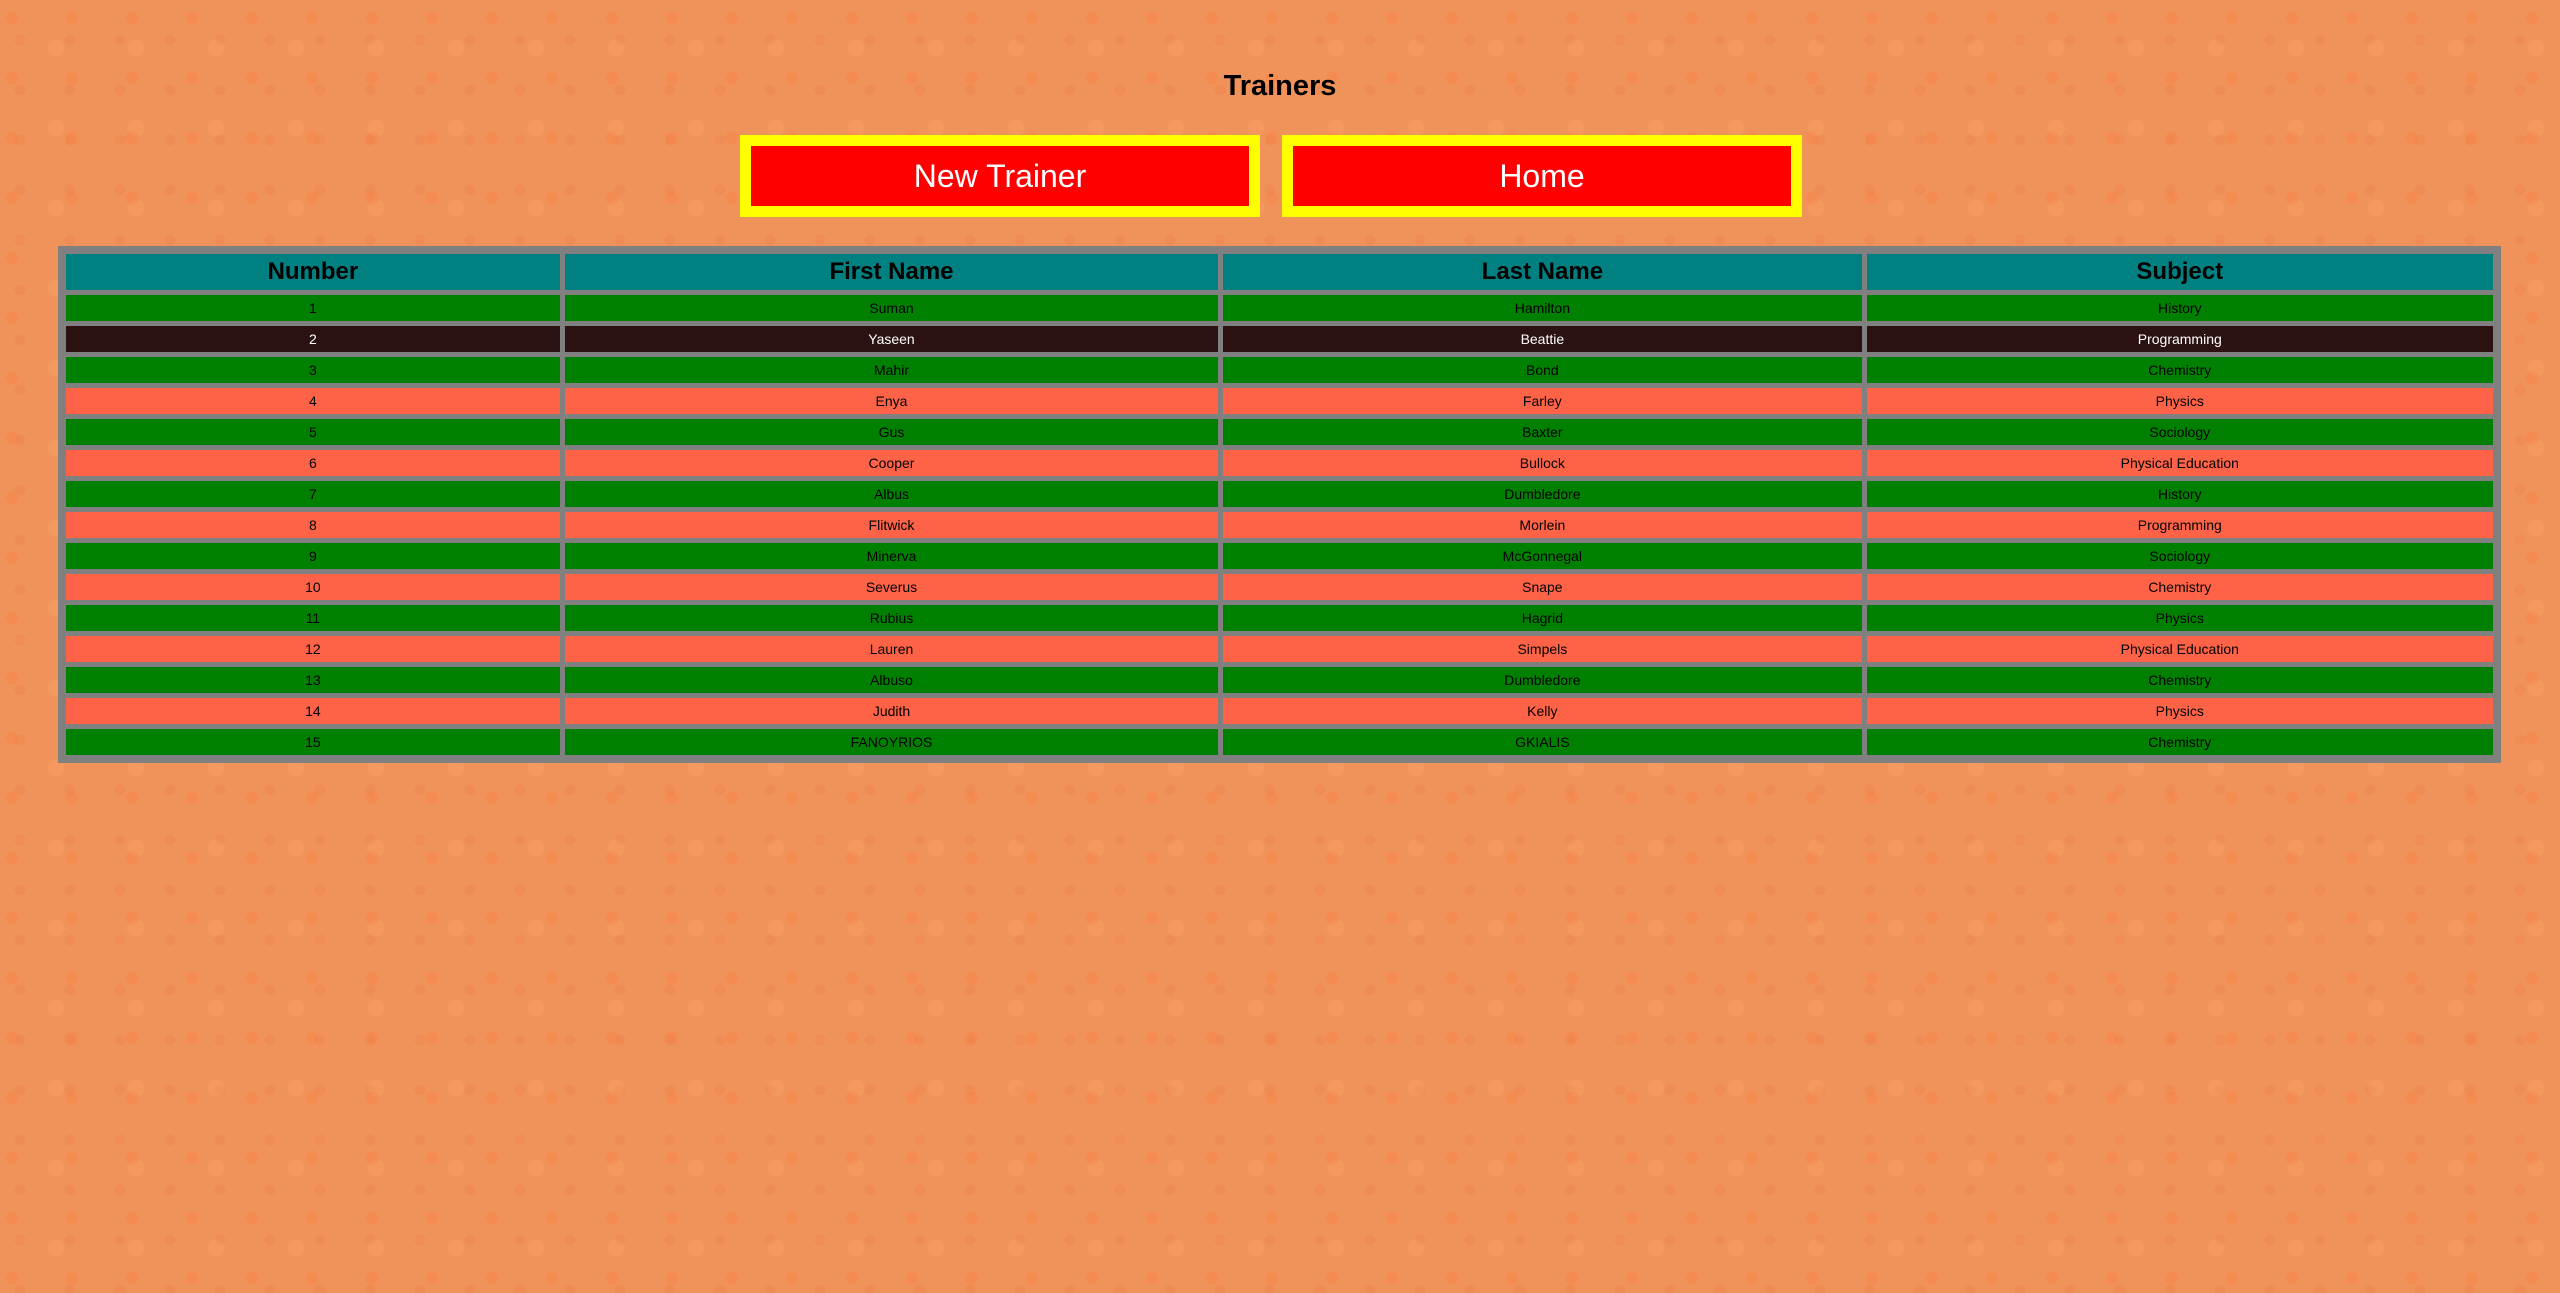 This screenshot has height=1293, width=2560. Describe the element at coordinates (1542, 463) in the screenshot. I see `cell-last-name: Bullock` at that location.